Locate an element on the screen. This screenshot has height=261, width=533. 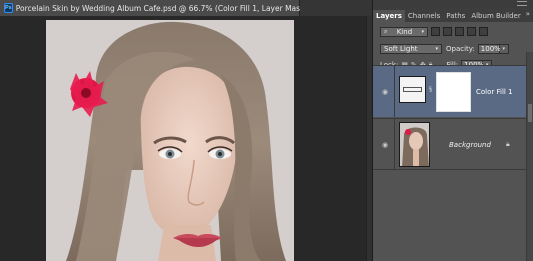
blend-row: Soft Light ▾ Opacity: 100% ▾ is located at coordinates (453, 48).